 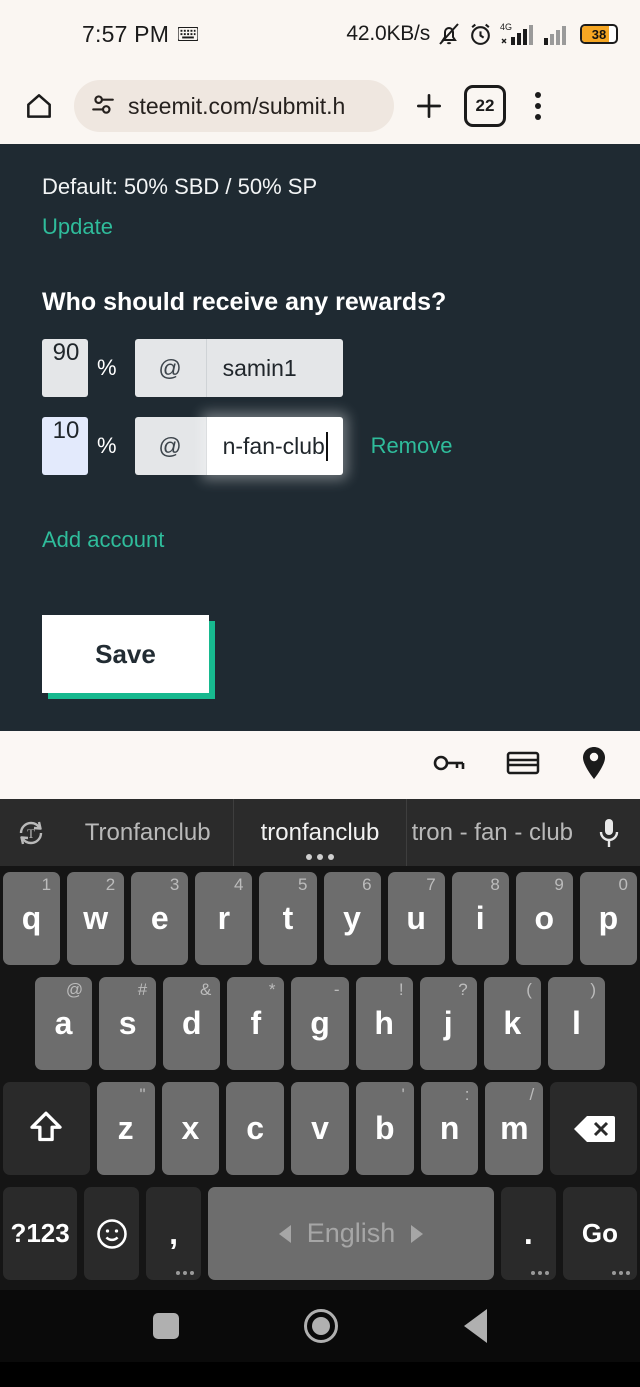 I want to click on key-label: u, so click(x=416, y=918).